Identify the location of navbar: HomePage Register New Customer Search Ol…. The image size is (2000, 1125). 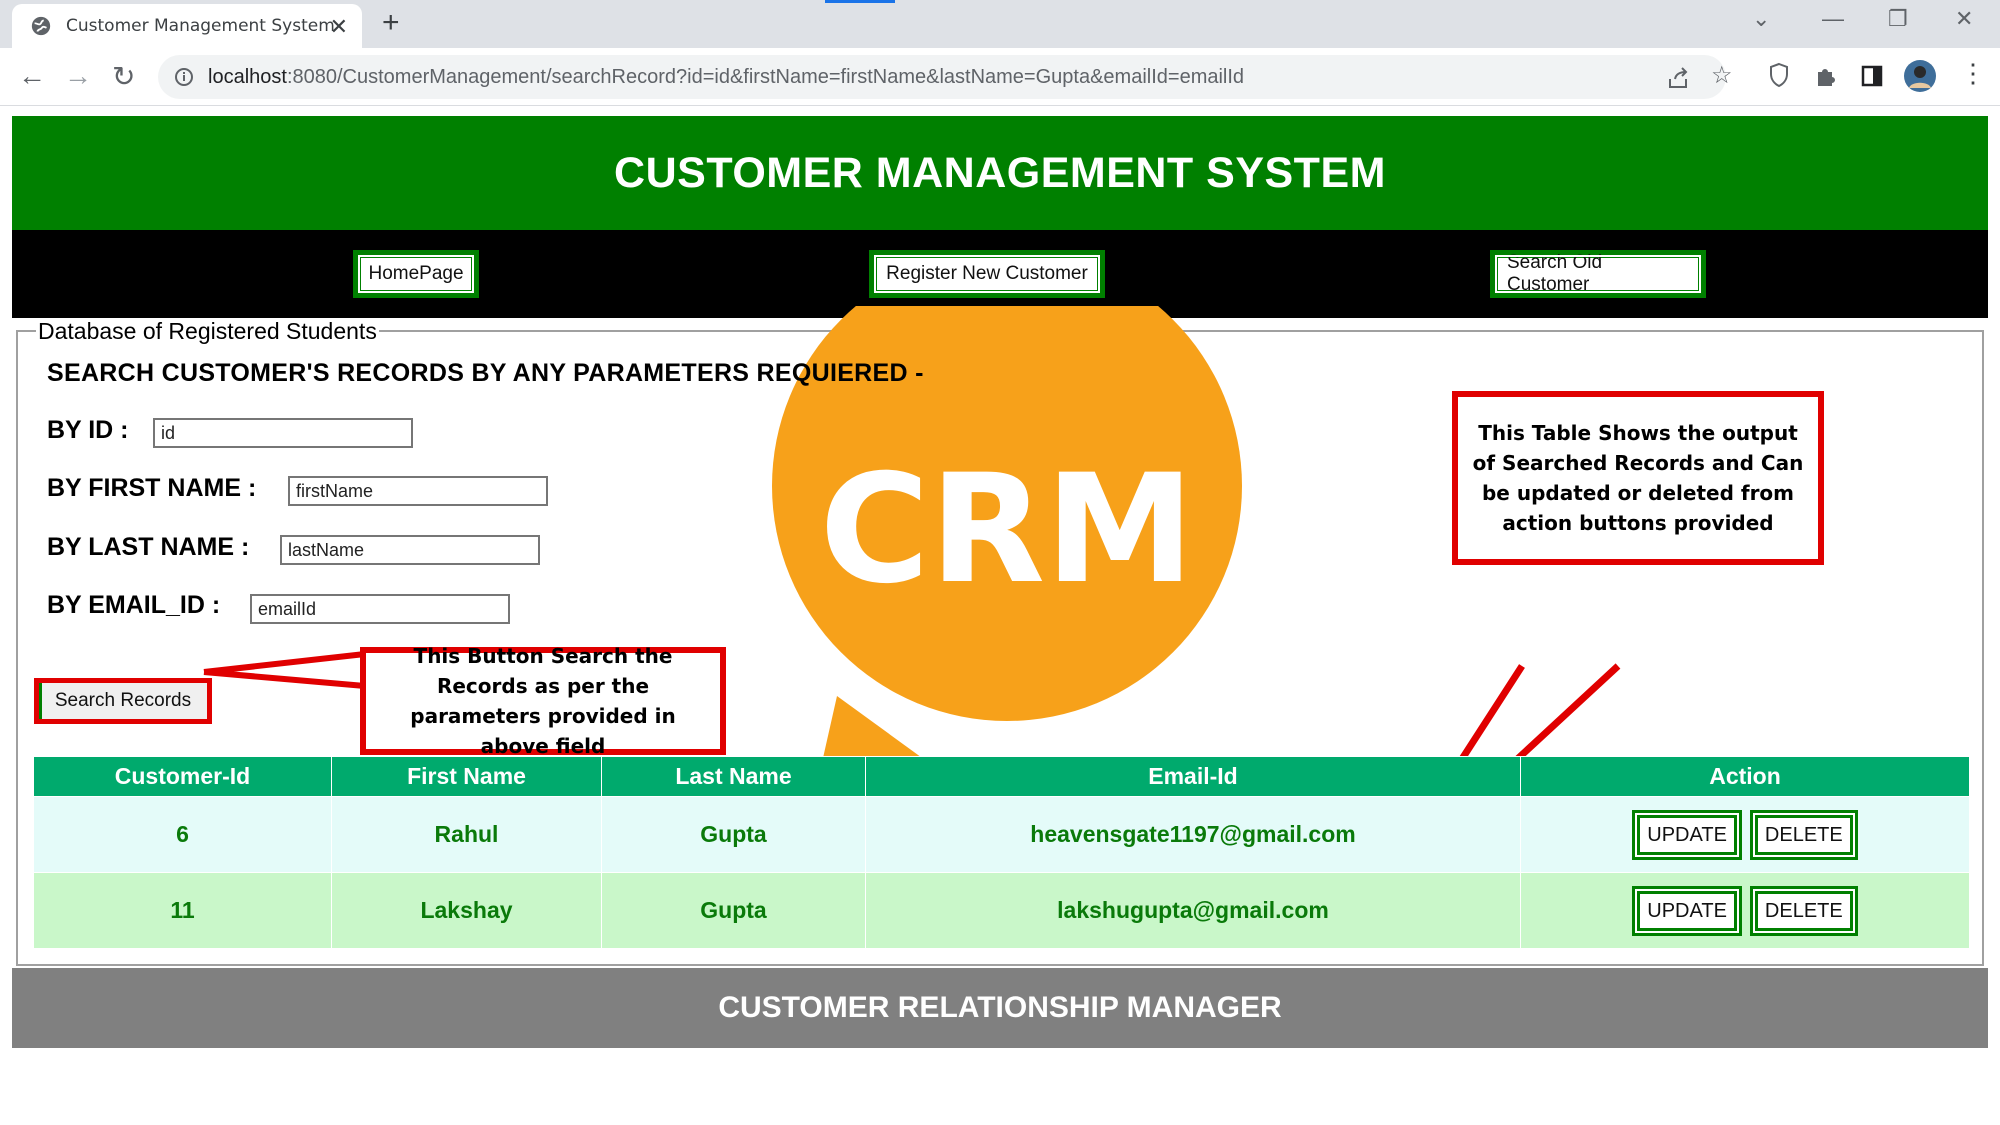
(1000, 274).